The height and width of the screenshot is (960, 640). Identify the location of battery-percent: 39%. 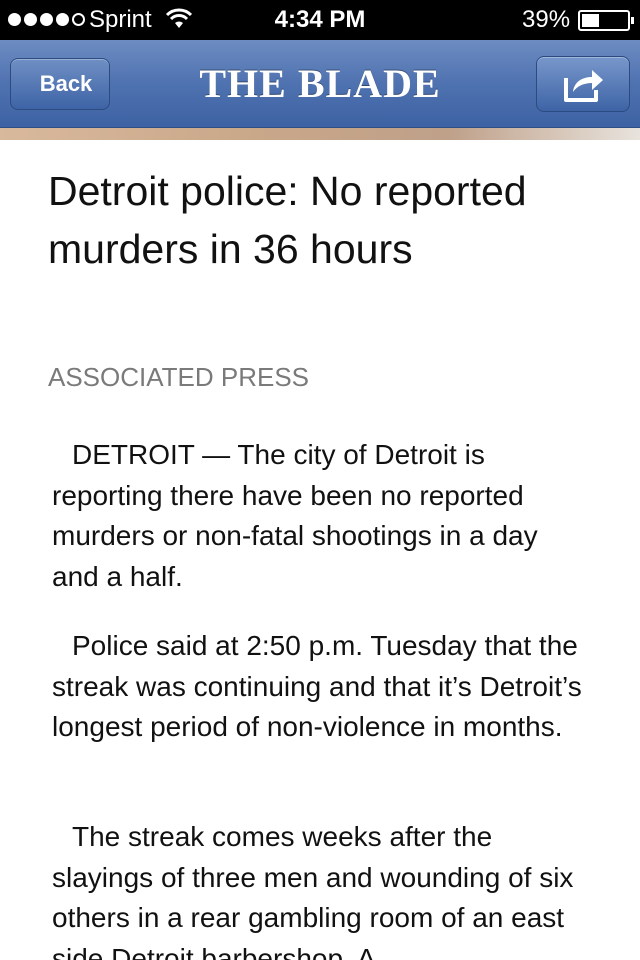
(546, 19).